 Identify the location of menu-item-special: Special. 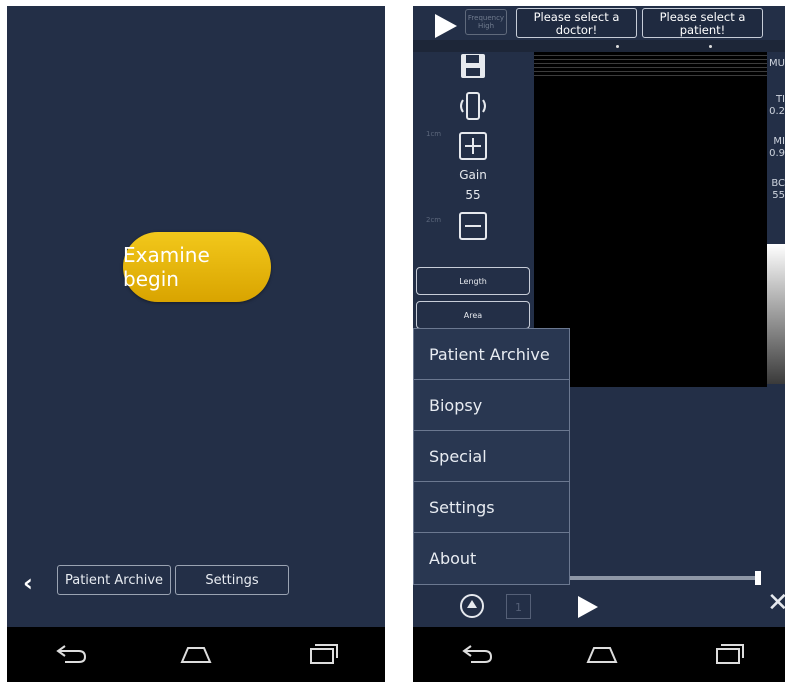
(491, 456).